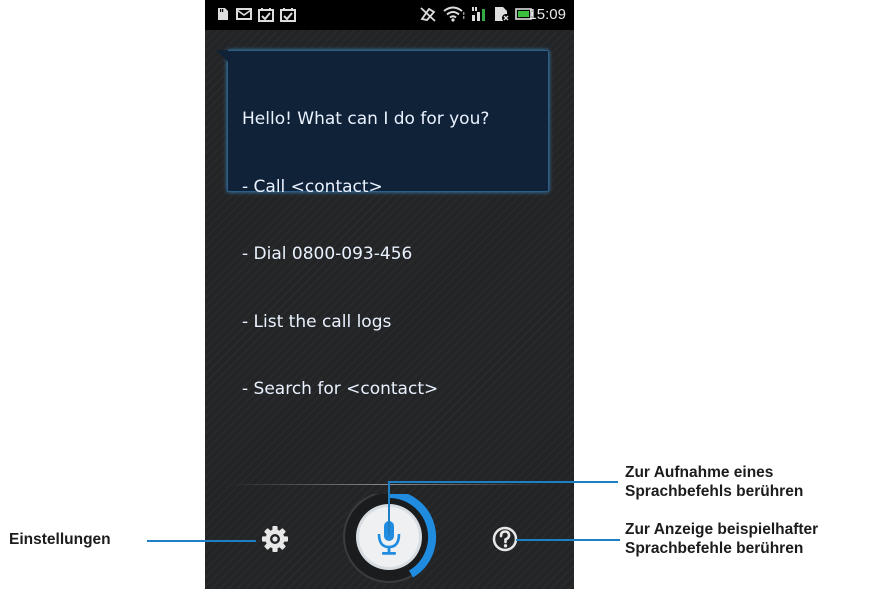 Image resolution: width=870 pixels, height=589 pixels. What do you see at coordinates (699, 472) in the screenshot?
I see `record-callout-line1: Zur Aufnahme eines` at bounding box center [699, 472].